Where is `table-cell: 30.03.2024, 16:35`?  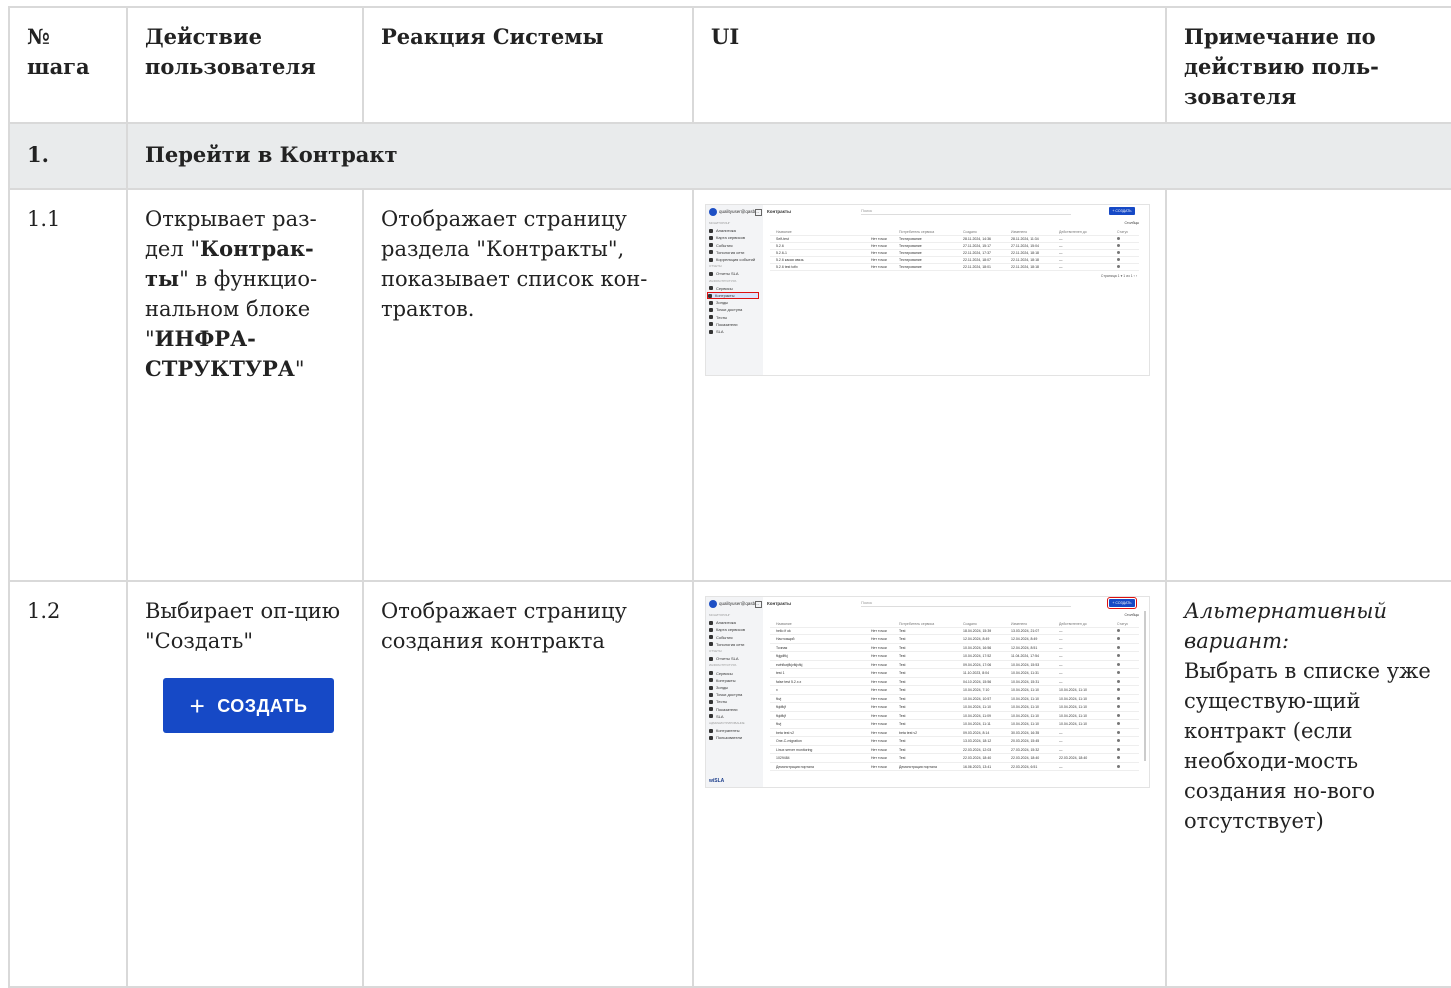
table-cell: 30.03.2024, 16:35 is located at coordinates (1025, 732).